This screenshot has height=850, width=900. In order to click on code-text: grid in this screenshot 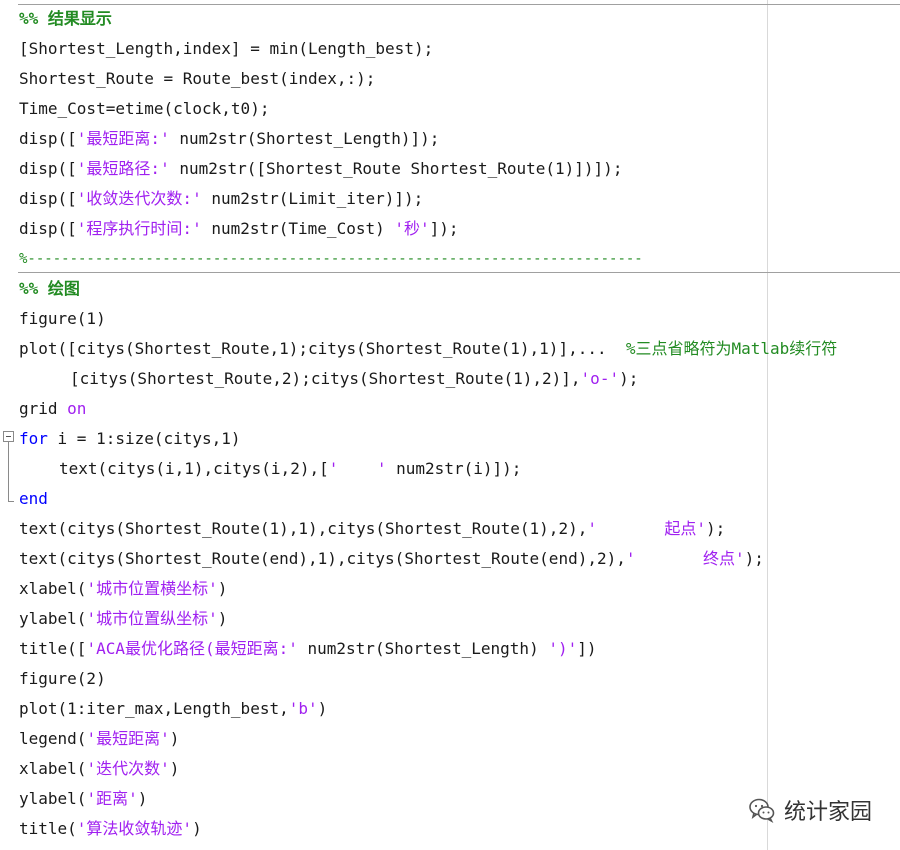, I will do `click(43, 408)`.